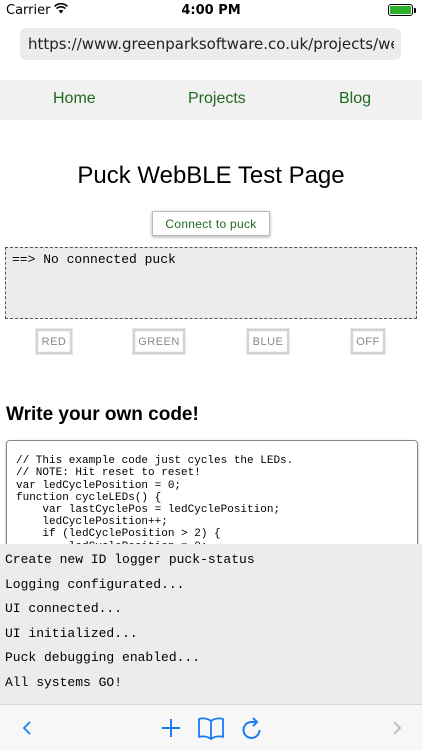 Image resolution: width=422 pixels, height=750 pixels. Describe the element at coordinates (159, 341) in the screenshot. I see `green-button: GREEN` at that location.